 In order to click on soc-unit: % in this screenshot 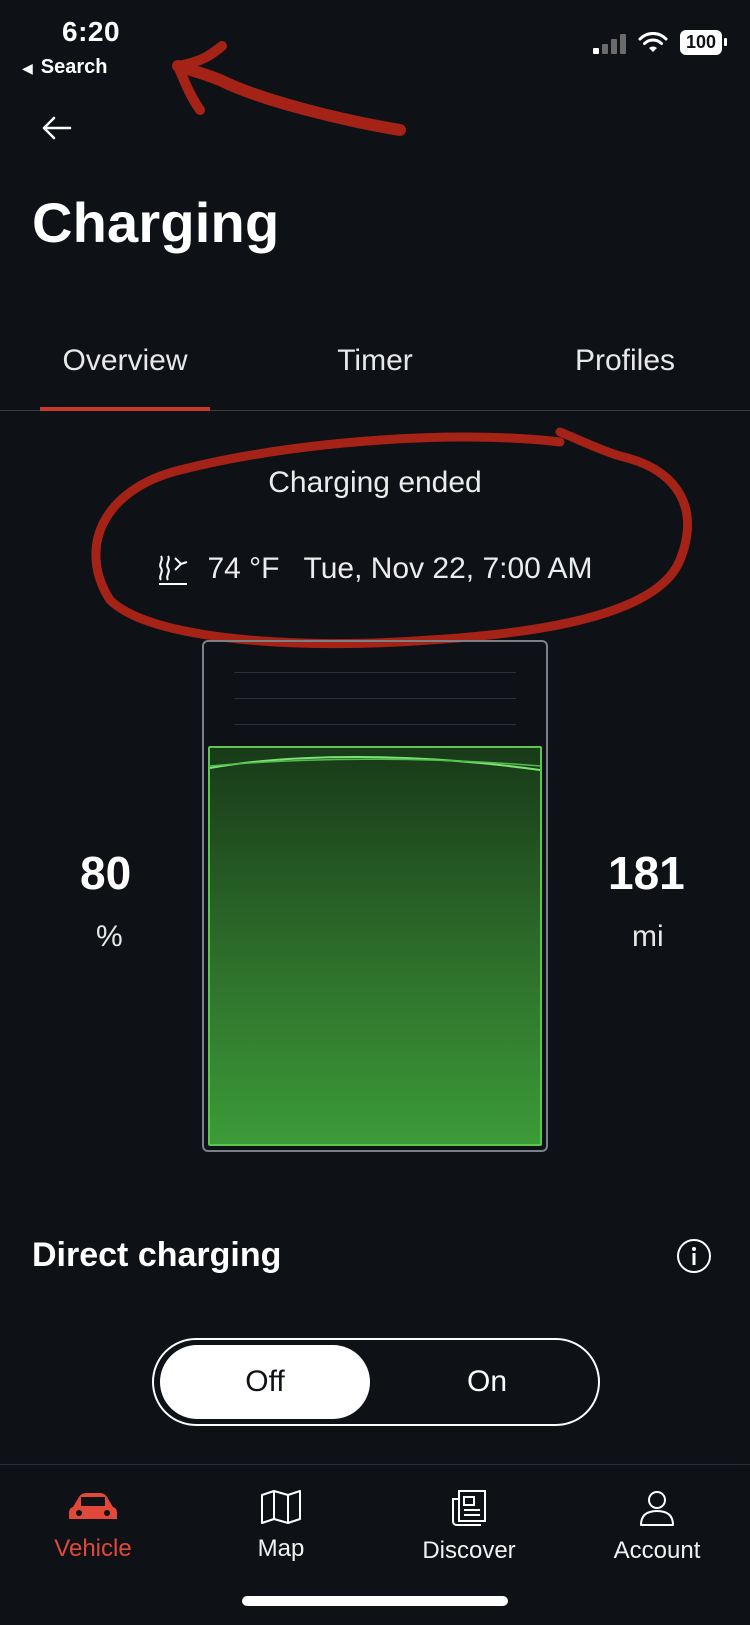, I will do `click(109, 936)`.